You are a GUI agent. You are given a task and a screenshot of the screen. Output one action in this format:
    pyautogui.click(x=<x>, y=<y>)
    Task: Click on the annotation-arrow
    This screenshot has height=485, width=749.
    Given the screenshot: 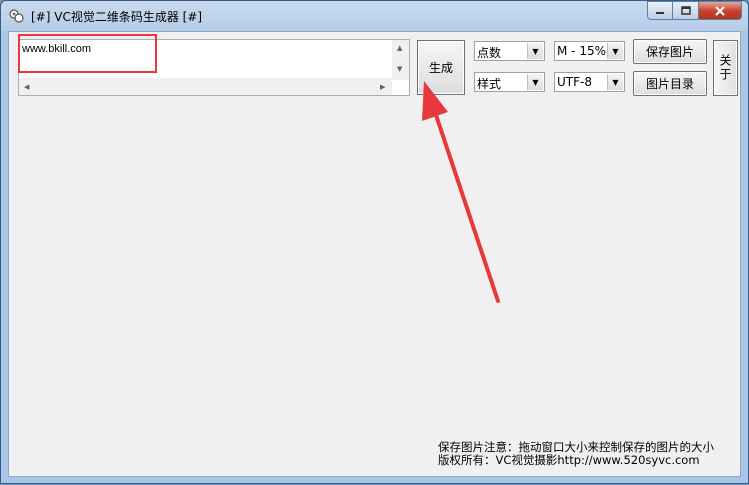 What is the action you would take?
    pyautogui.click(x=461, y=192)
    